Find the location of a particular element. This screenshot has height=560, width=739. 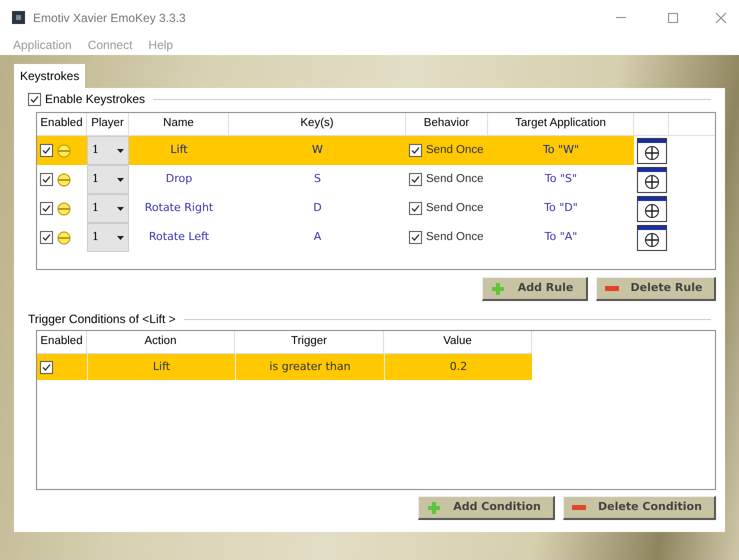

table-cell: To "W" is located at coordinates (561, 150).